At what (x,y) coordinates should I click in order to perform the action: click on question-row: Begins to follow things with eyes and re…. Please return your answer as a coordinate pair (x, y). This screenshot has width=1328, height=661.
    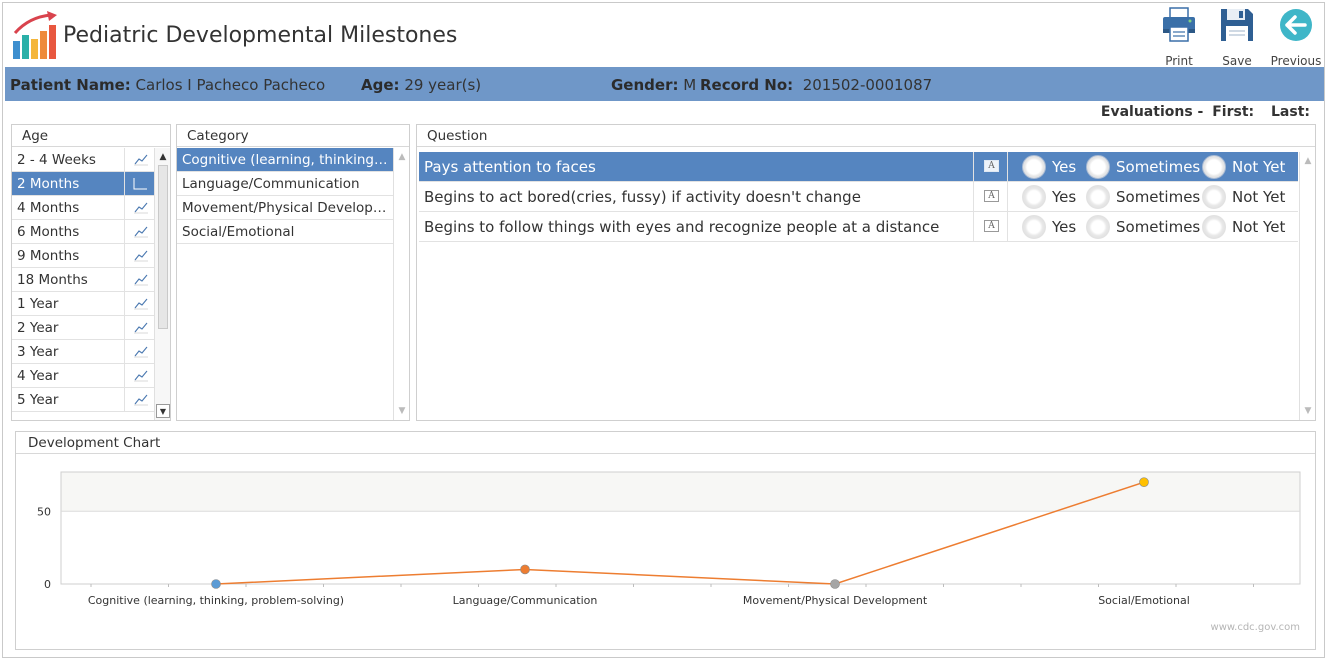
    Looking at the image, I should click on (858, 227).